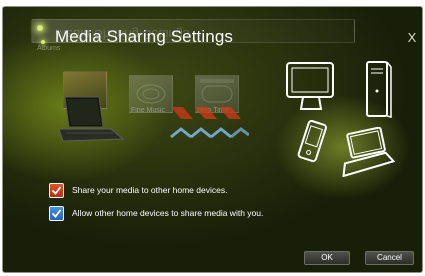  I want to click on transfer-arrows-red-icon, so click(206, 113).